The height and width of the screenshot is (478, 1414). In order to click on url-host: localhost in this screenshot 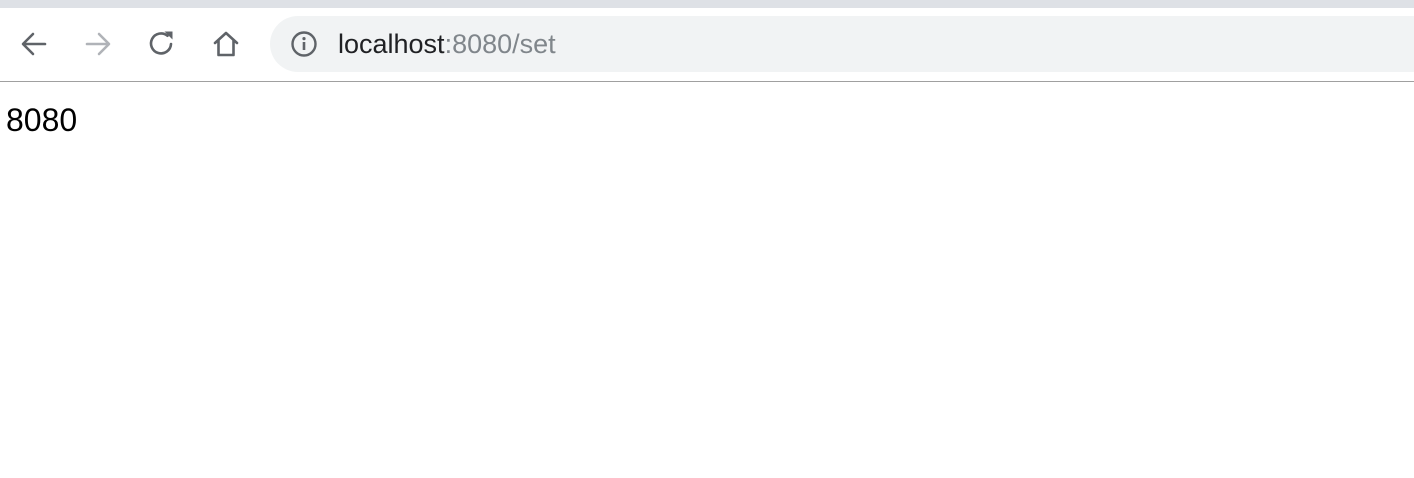, I will do `click(391, 44)`.